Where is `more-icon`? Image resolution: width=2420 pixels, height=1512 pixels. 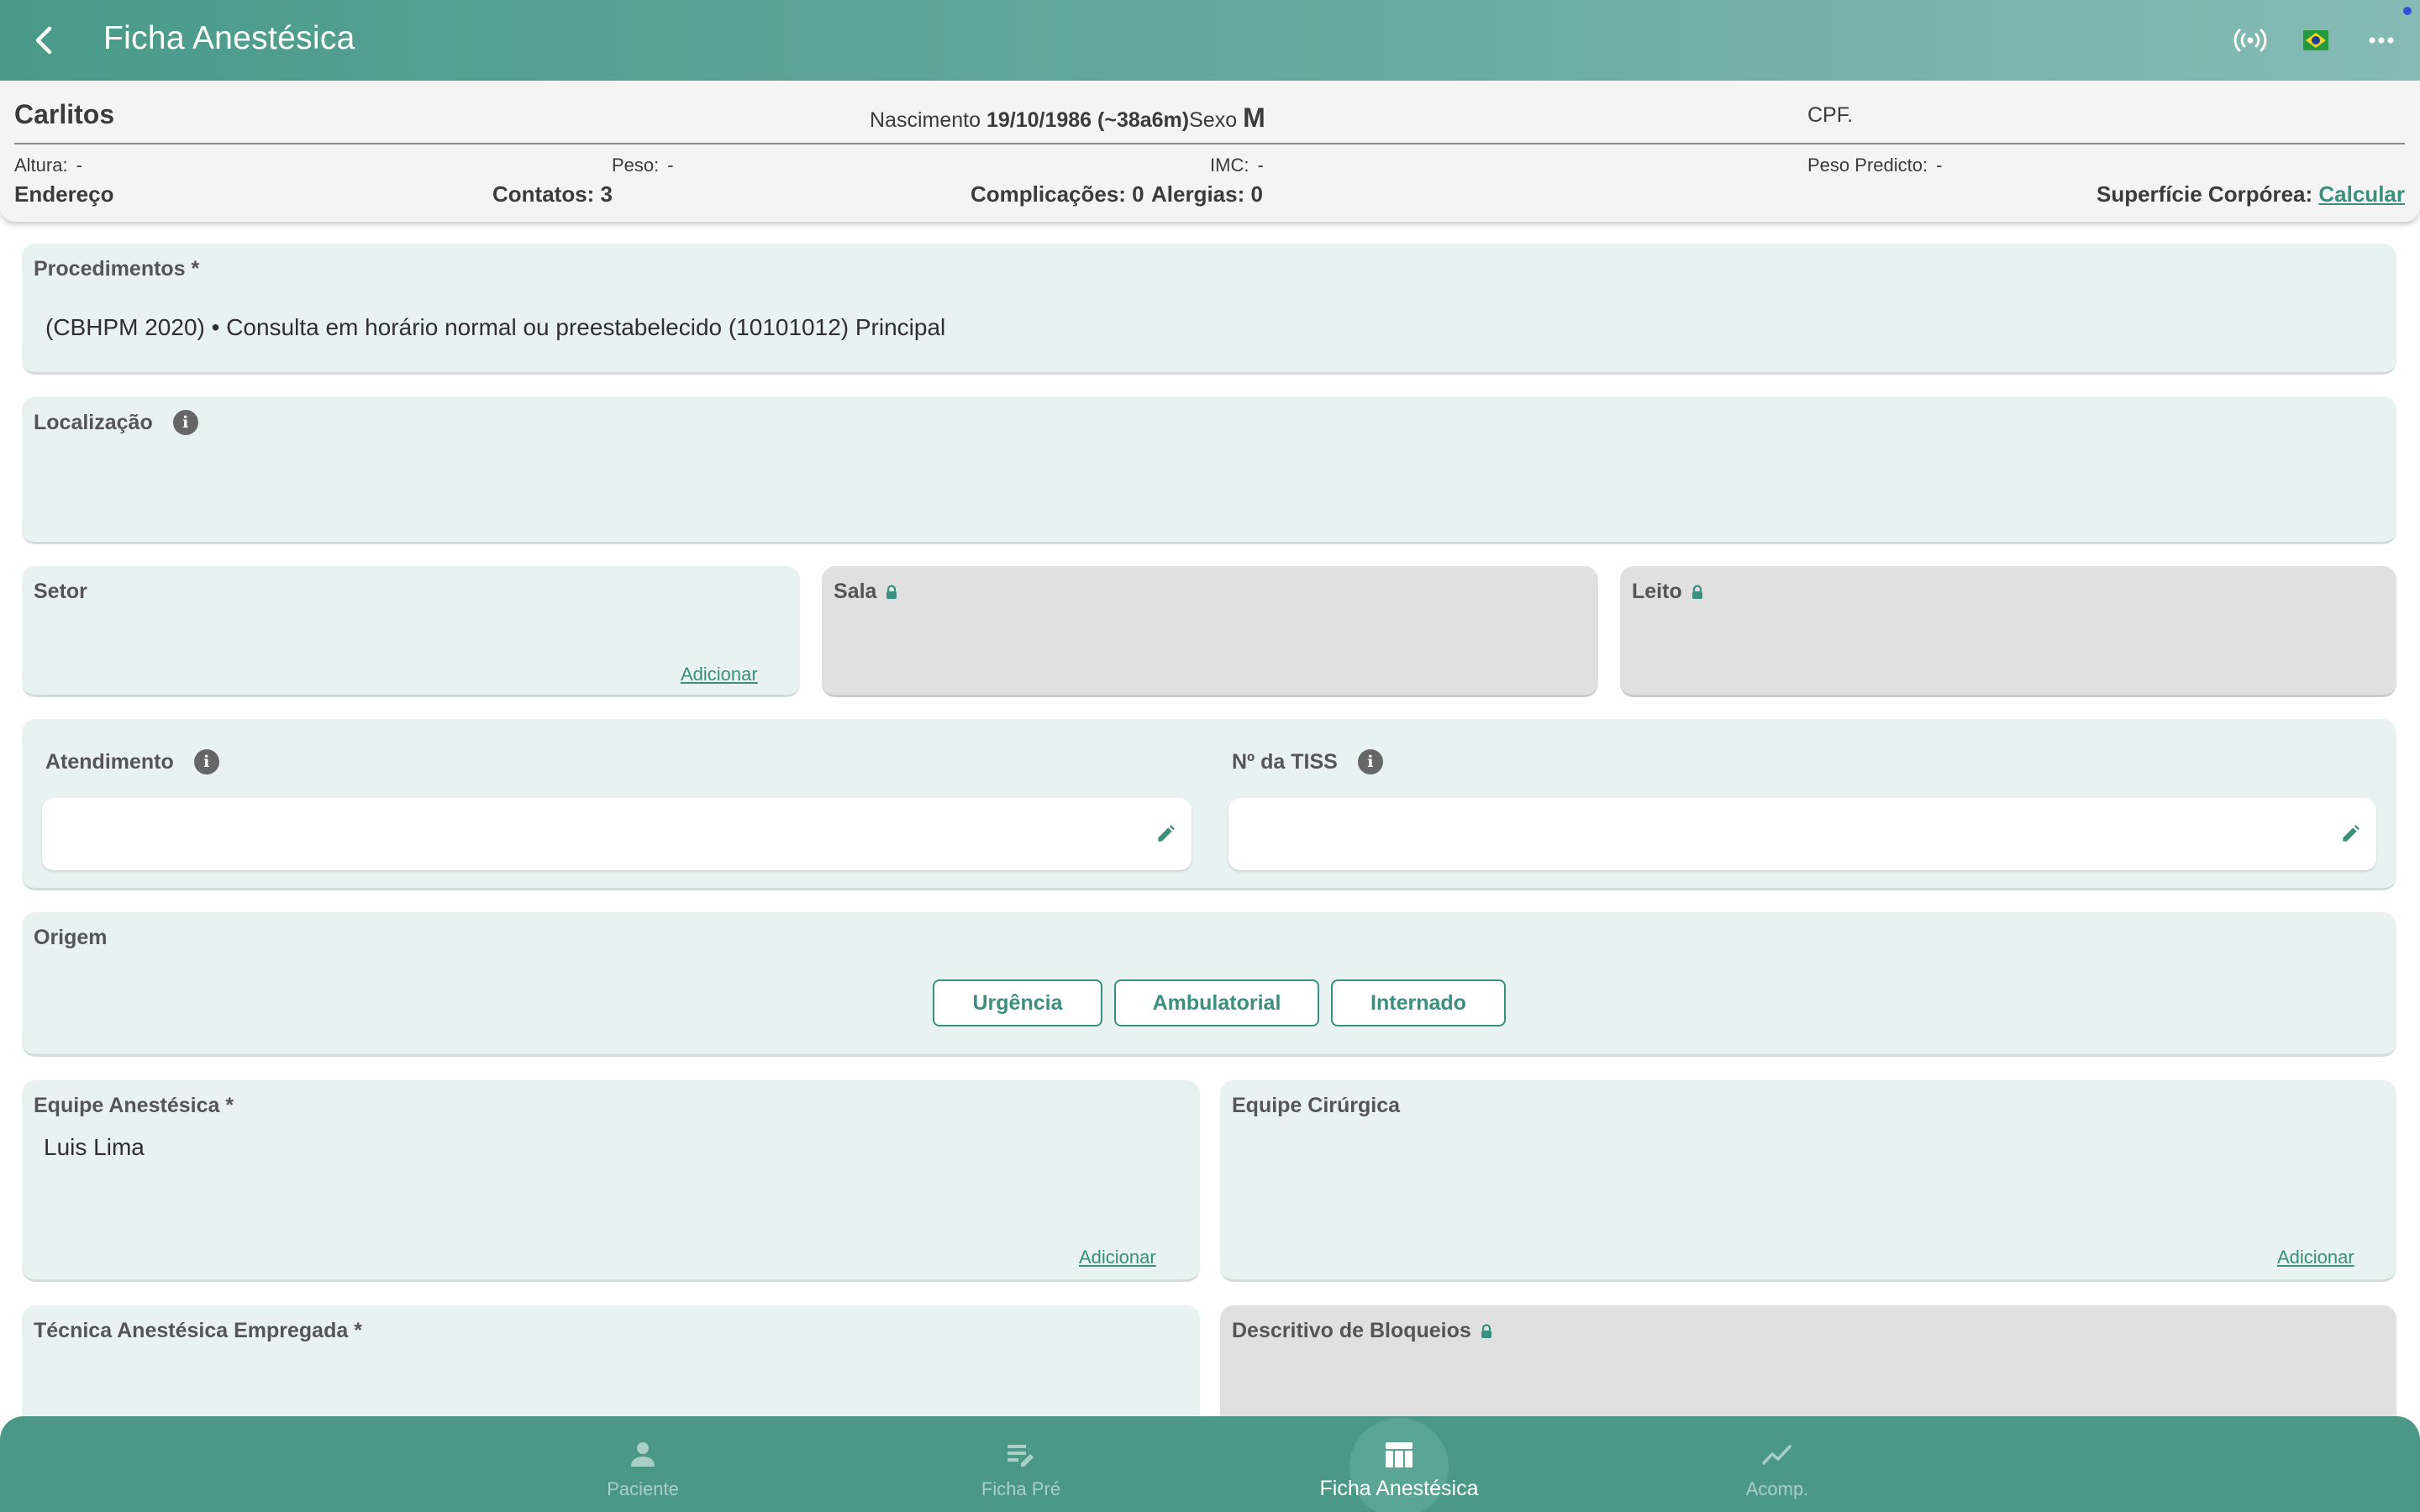
more-icon is located at coordinates (2382, 40).